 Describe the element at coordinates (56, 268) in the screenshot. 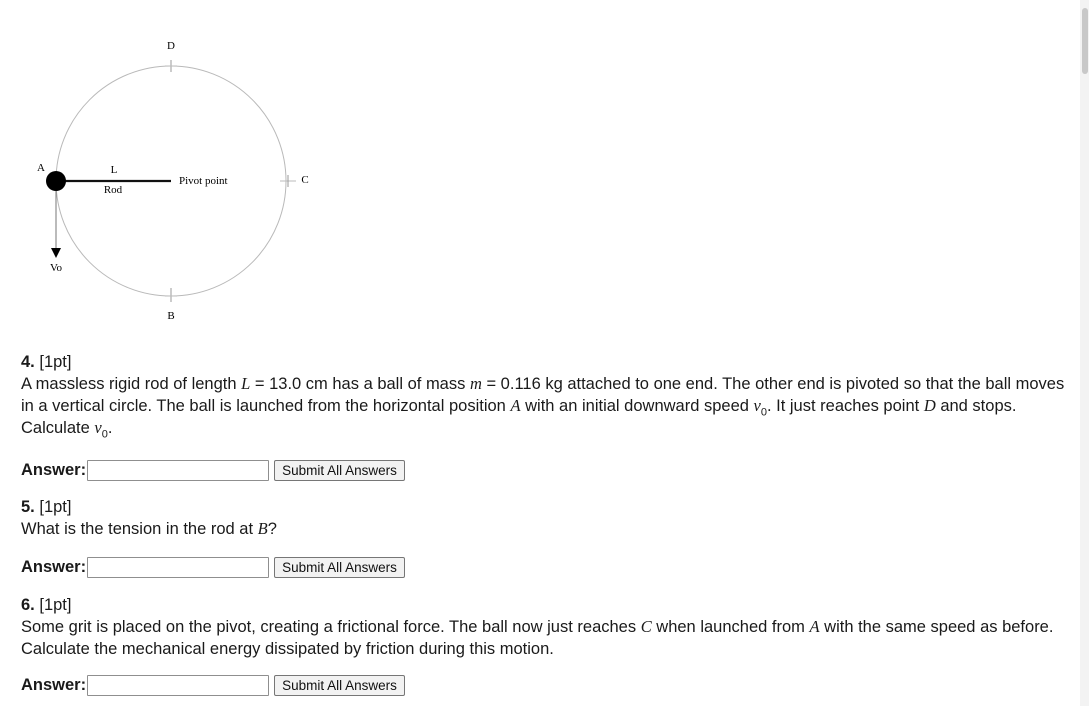

I see `label-vo: Vo` at that location.